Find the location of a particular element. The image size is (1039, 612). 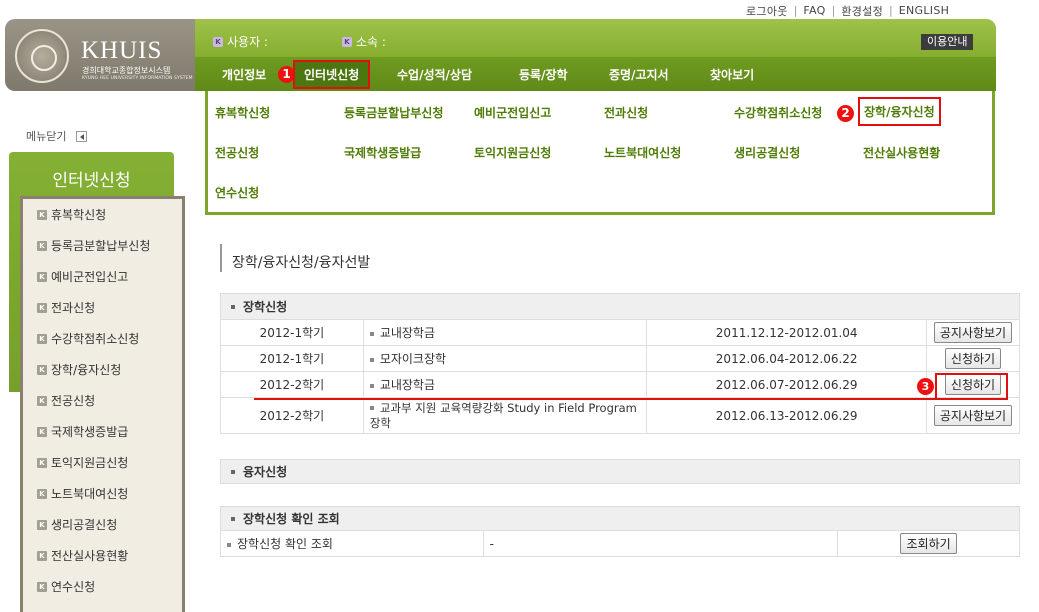

university-emblem-icon is located at coordinates (42, 56).